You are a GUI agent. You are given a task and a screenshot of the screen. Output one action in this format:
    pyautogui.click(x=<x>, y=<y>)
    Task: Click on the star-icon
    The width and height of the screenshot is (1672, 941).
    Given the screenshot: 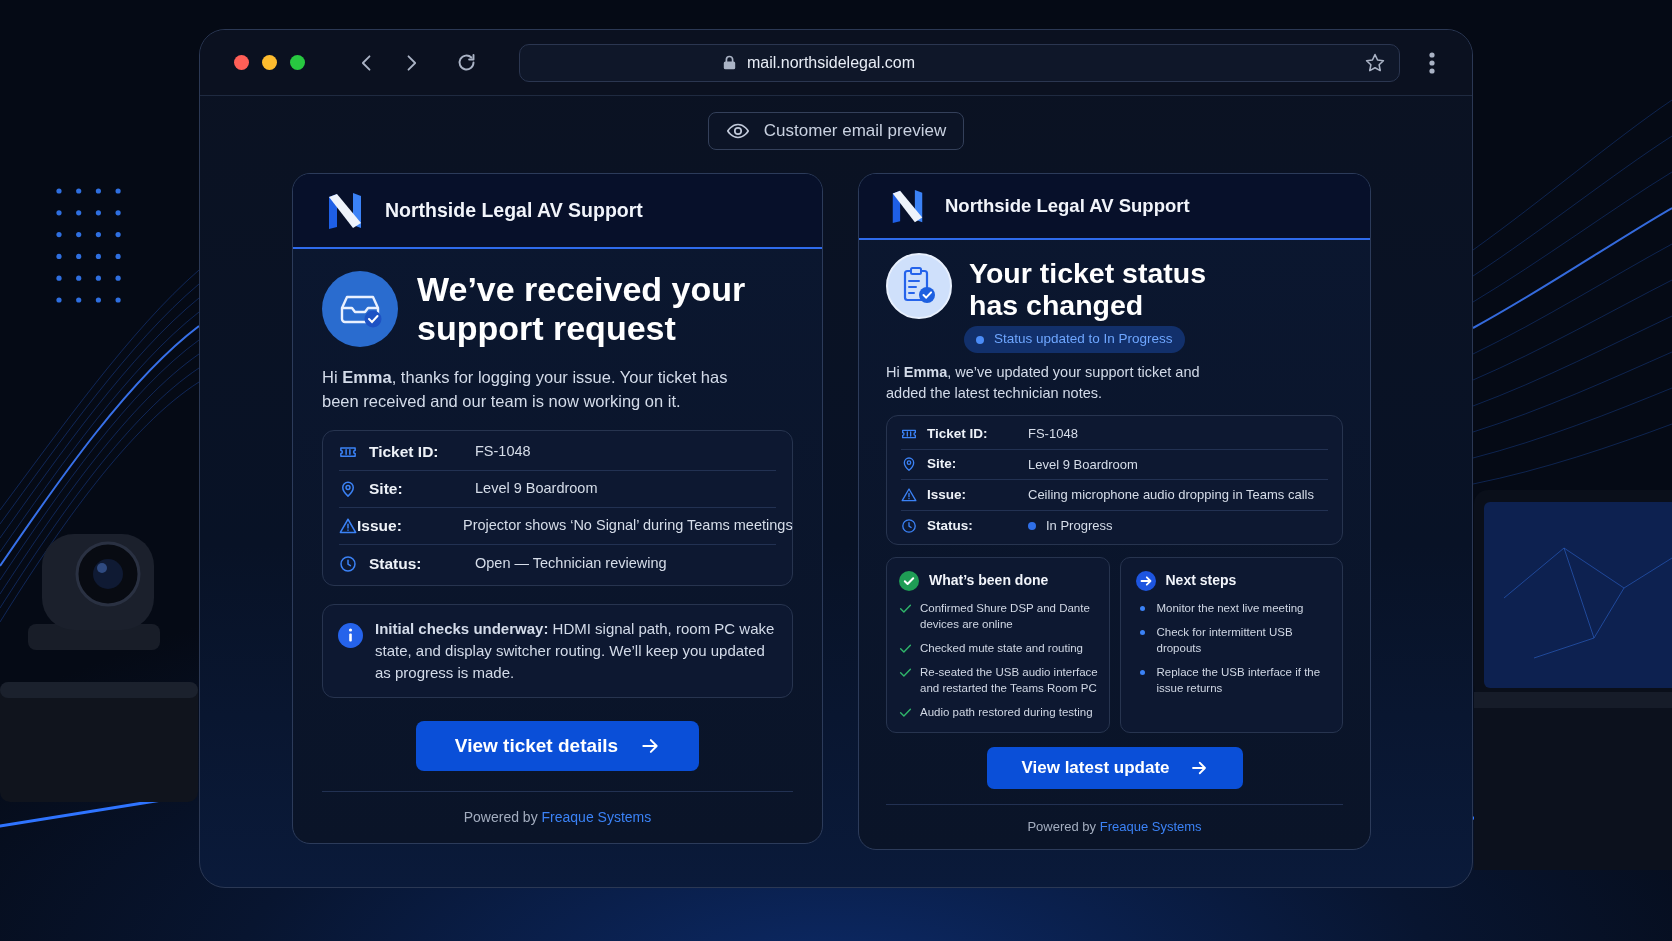 What is the action you would take?
    pyautogui.click(x=1375, y=62)
    